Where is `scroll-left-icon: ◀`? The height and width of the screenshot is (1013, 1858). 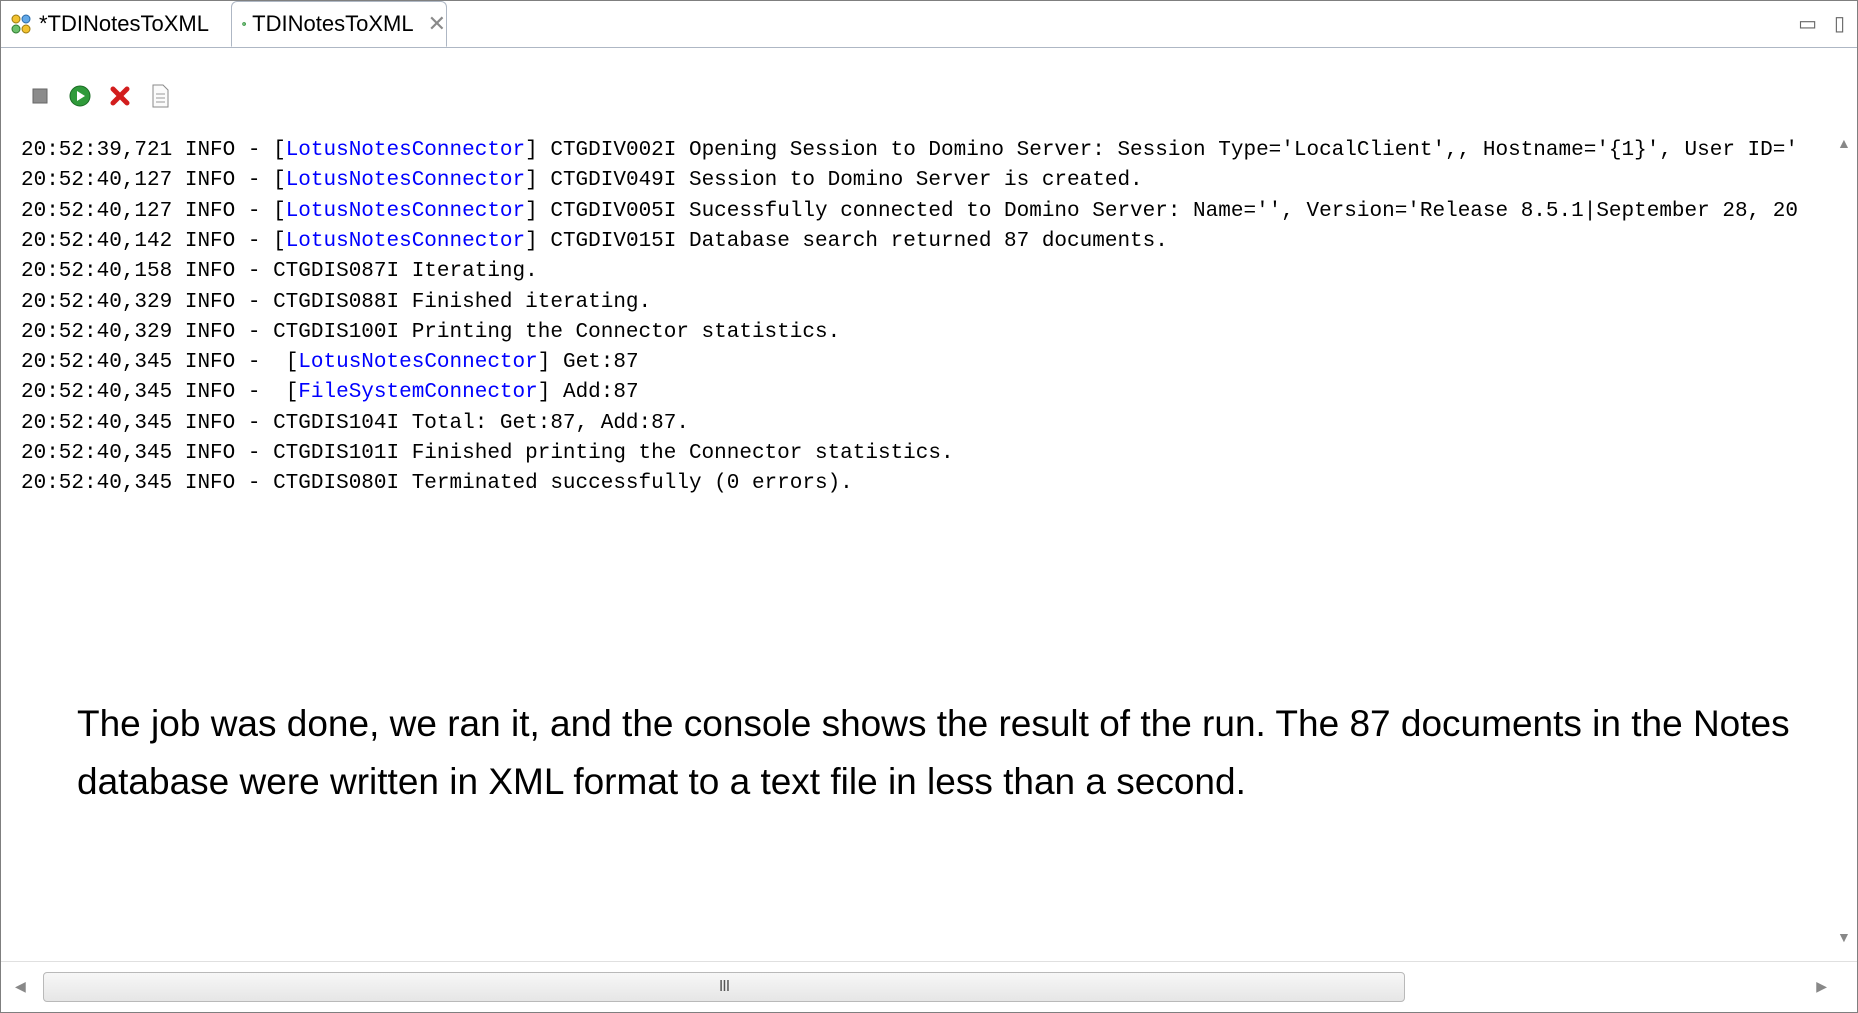
scroll-left-icon: ◀ is located at coordinates (20, 986).